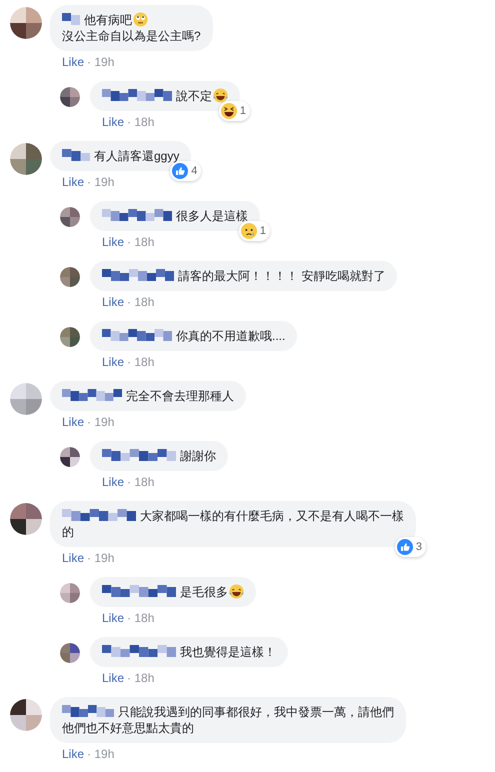 The height and width of the screenshot is (772, 495). Describe the element at coordinates (140, 19) in the screenshot. I see `eye-roll-emoji-icon` at that location.